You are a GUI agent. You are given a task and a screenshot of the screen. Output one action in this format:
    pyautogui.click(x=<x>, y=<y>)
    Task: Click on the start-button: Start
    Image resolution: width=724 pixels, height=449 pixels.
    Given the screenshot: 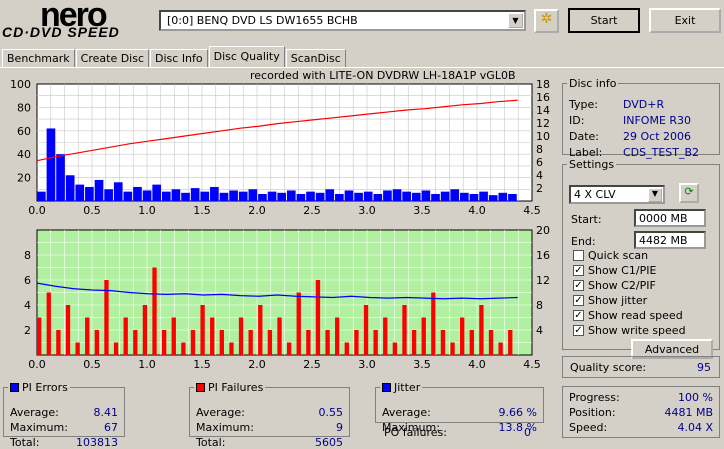 What is the action you would take?
    pyautogui.click(x=604, y=20)
    